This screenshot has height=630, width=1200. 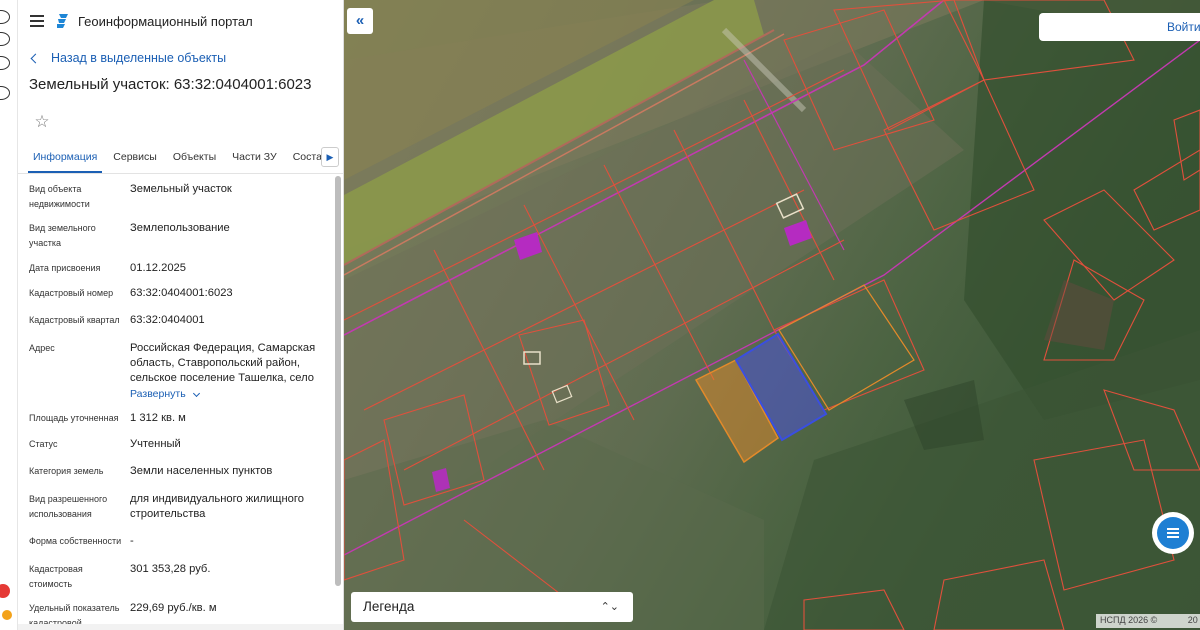 I want to click on updown-chevron-icon: ⌃⌄, so click(x=609, y=607).